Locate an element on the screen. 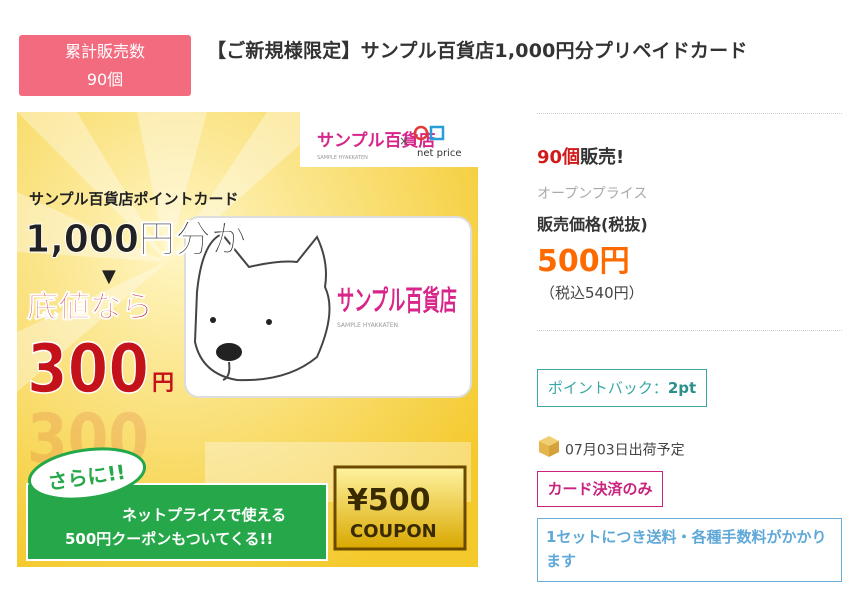  sold-count: 90個販売! is located at coordinates (580, 156).